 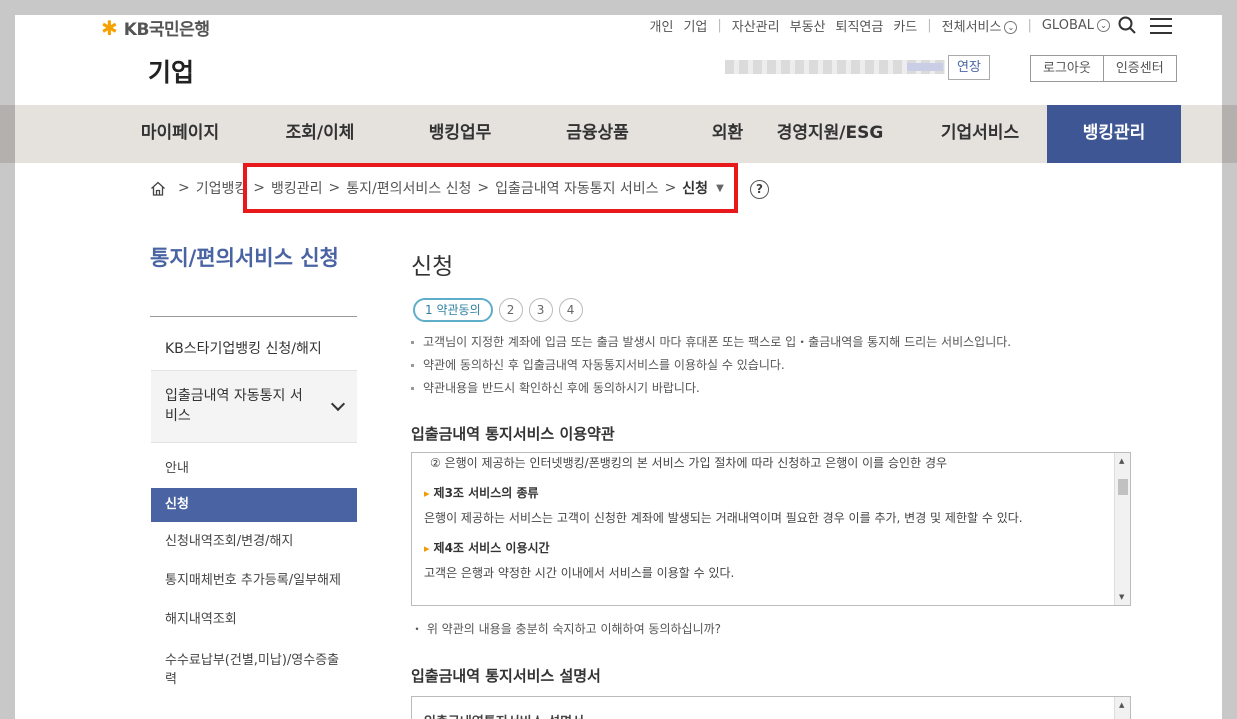 I want to click on gnb-item-banking-work: 뱅킹업무, so click(x=460, y=134).